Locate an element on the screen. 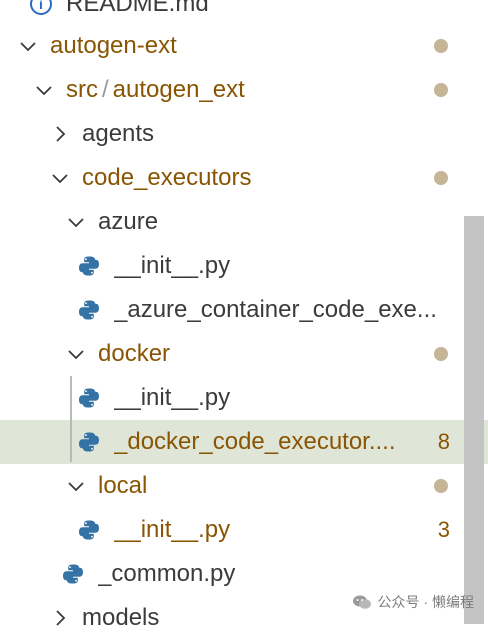 The height and width of the screenshot is (640, 488). tree-item-label: README.md is located at coordinates (137, 8).